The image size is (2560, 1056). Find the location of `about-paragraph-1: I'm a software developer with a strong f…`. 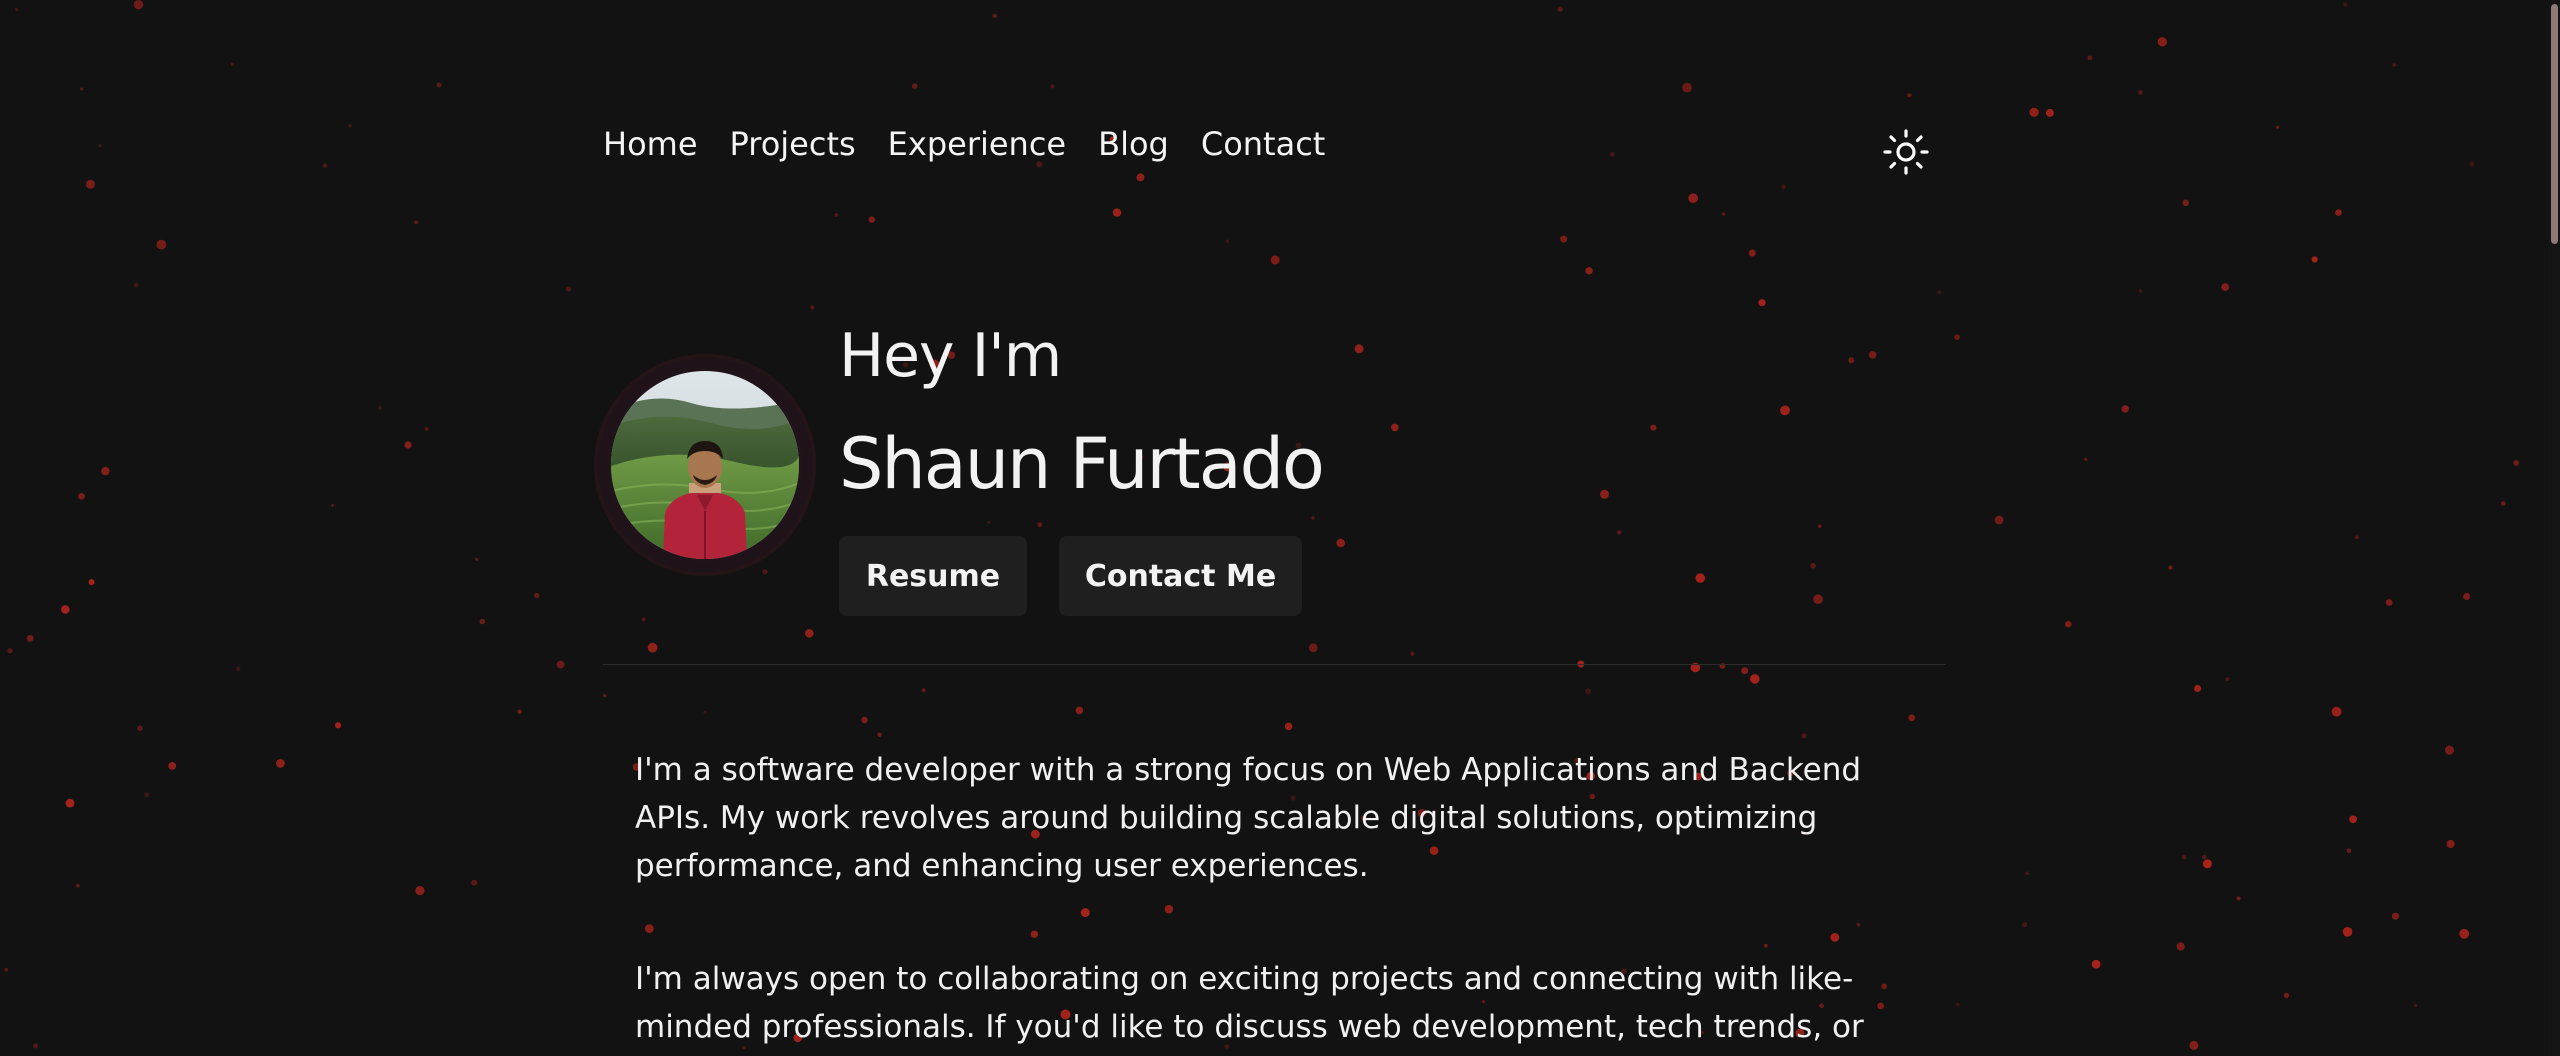

about-paragraph-1: I'm a software developer with a strong f… is located at coordinates (1248, 818).